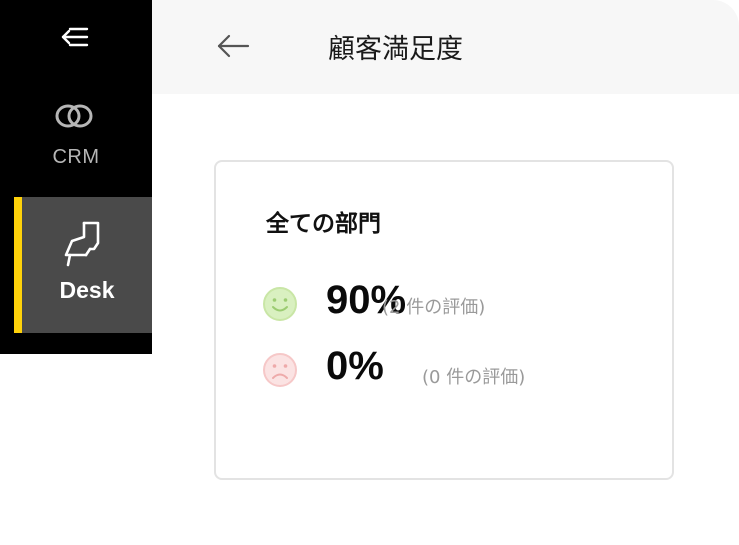 The width and height of the screenshot is (739, 545). Describe the element at coordinates (395, 49) in the screenshot. I see `page-title: 顧客満足度` at that location.